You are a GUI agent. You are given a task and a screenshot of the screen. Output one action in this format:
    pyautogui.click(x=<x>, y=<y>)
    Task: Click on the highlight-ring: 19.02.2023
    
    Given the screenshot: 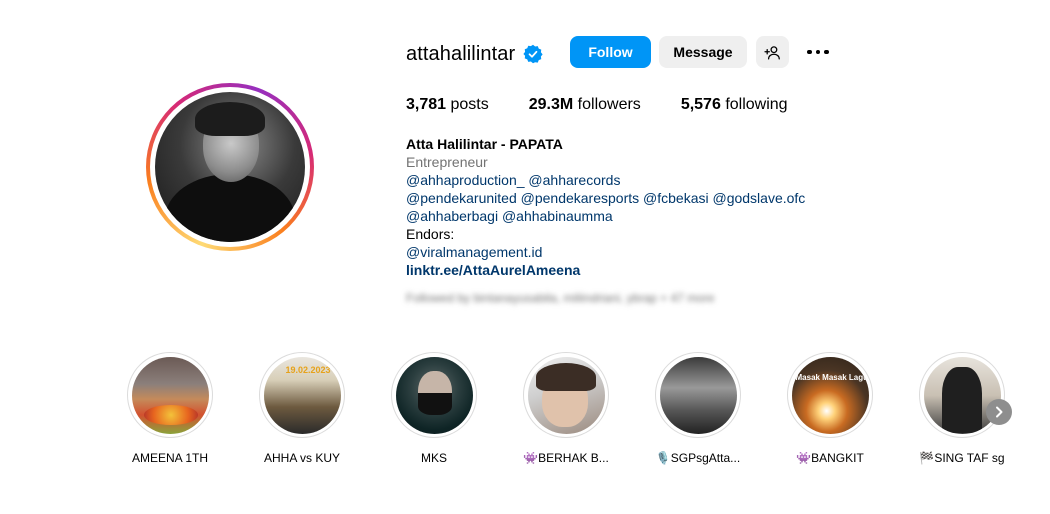 What is the action you would take?
    pyautogui.click(x=302, y=395)
    